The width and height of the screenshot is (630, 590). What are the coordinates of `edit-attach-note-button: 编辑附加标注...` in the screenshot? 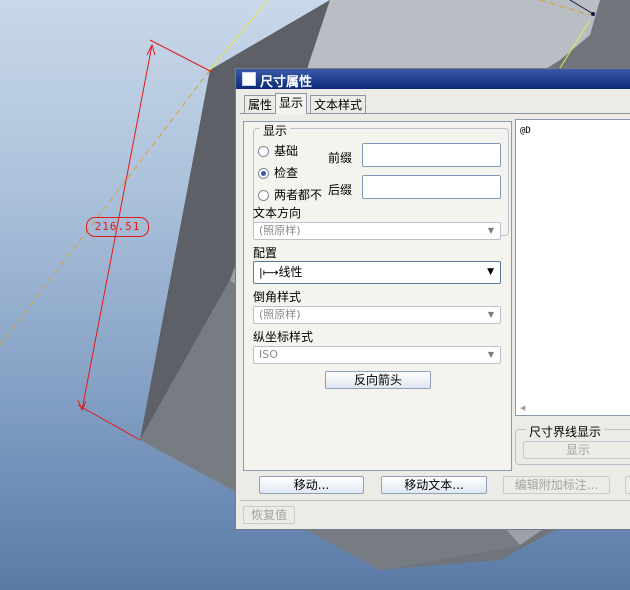 It's located at (556, 485).